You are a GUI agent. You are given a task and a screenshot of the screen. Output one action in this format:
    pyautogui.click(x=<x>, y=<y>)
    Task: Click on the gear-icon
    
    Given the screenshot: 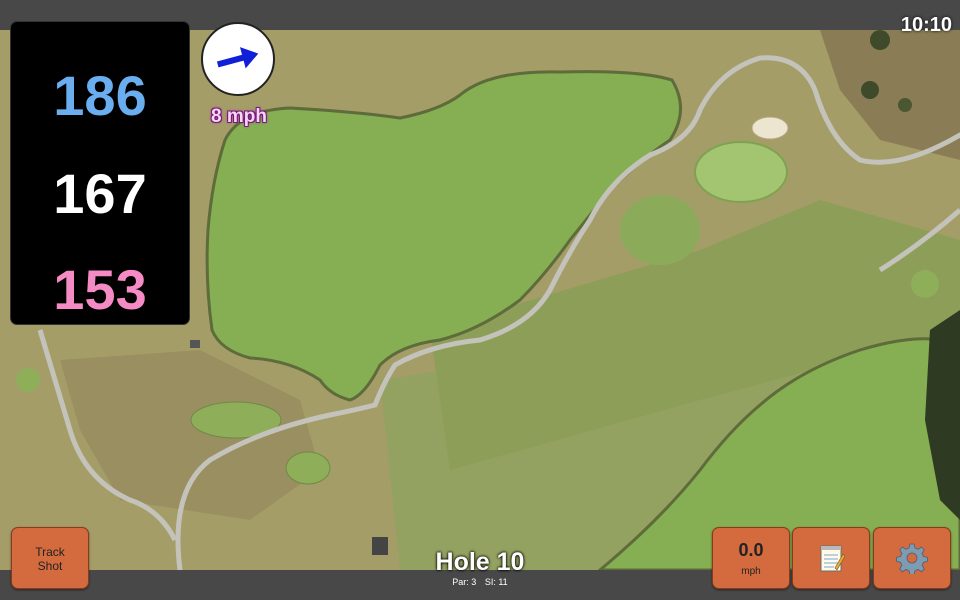 What is the action you would take?
    pyautogui.click(x=912, y=559)
    